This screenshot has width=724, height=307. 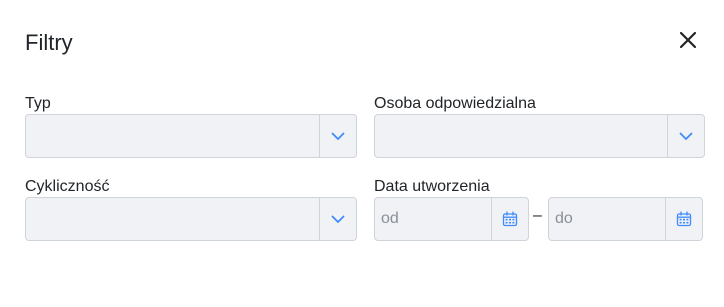 I want to click on recurrence-select, so click(x=191, y=219).